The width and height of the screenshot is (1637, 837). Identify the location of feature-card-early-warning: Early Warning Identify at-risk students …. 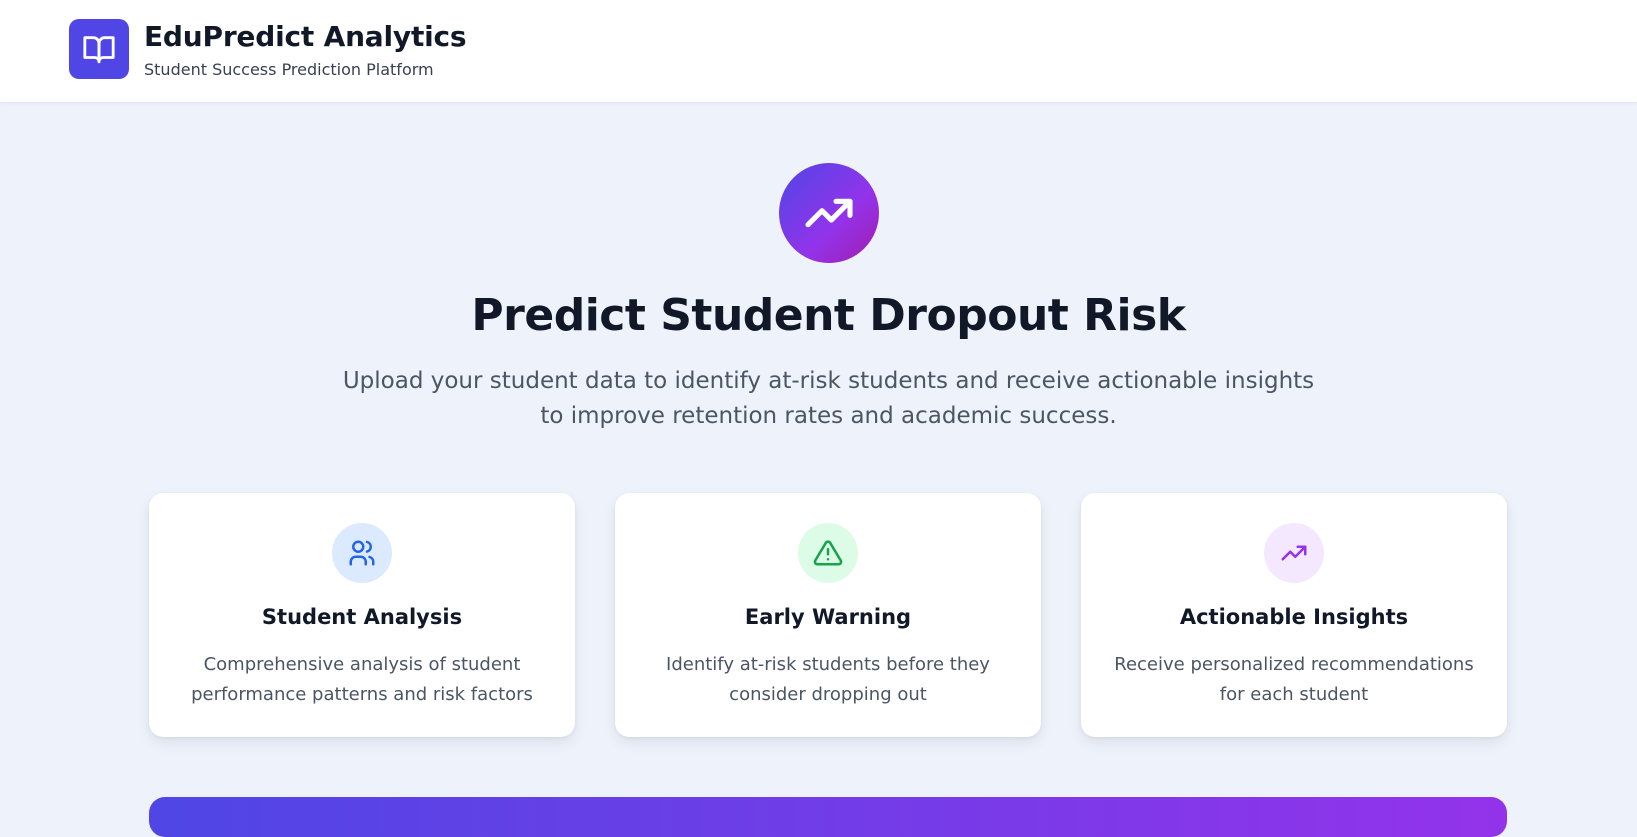
(828, 615).